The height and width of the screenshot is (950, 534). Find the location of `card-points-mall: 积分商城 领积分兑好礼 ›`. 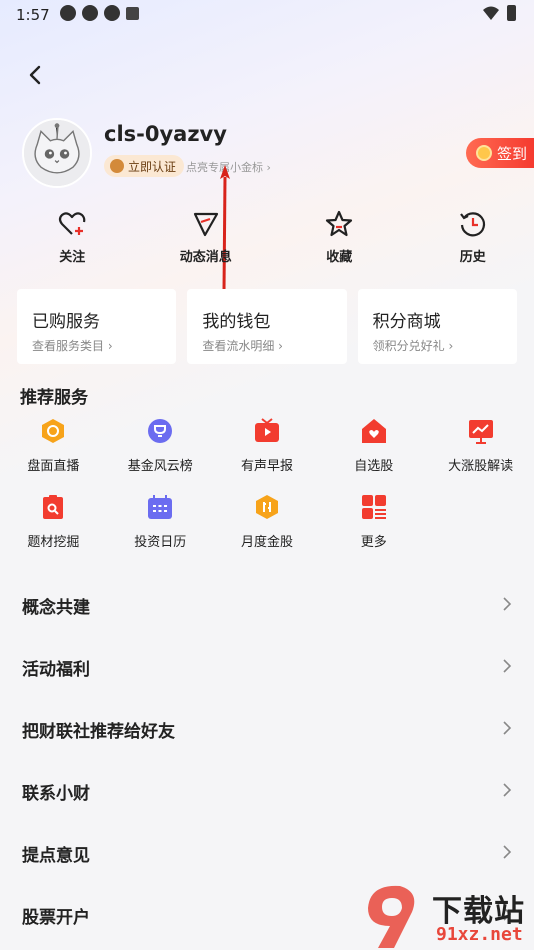

card-points-mall: 积分商城 领积分兑好礼 › is located at coordinates (437, 326).